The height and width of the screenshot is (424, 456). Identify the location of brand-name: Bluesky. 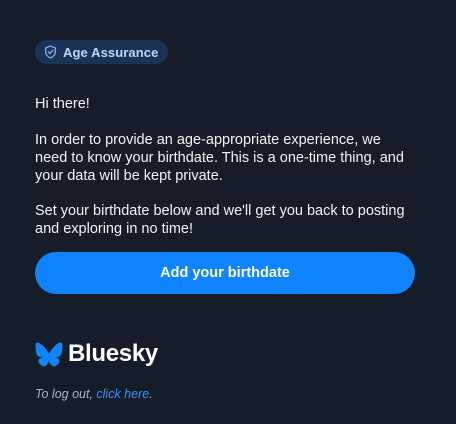
(113, 353).